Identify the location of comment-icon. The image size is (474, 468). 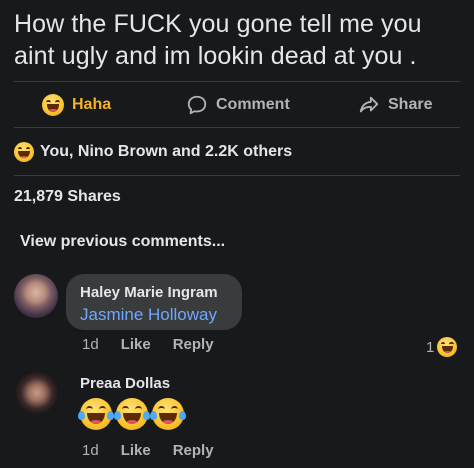
(197, 105).